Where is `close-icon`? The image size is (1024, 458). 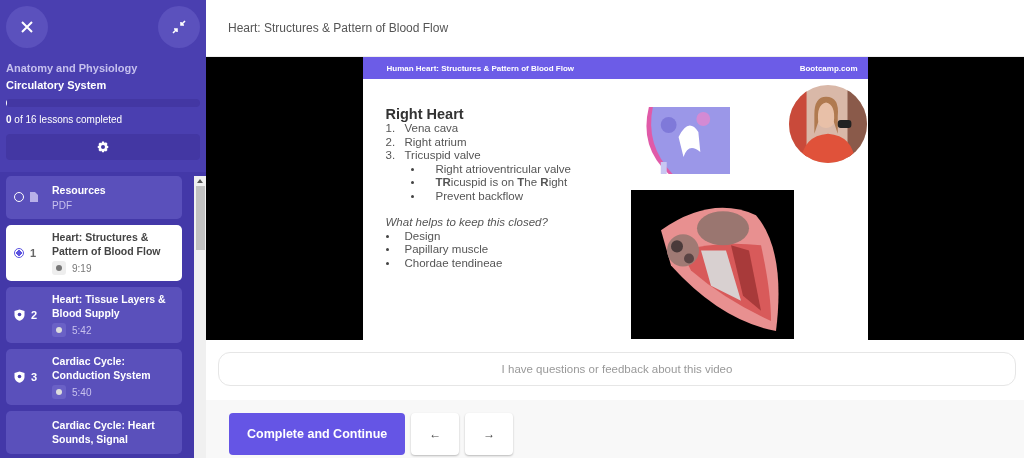 close-icon is located at coordinates (27, 27).